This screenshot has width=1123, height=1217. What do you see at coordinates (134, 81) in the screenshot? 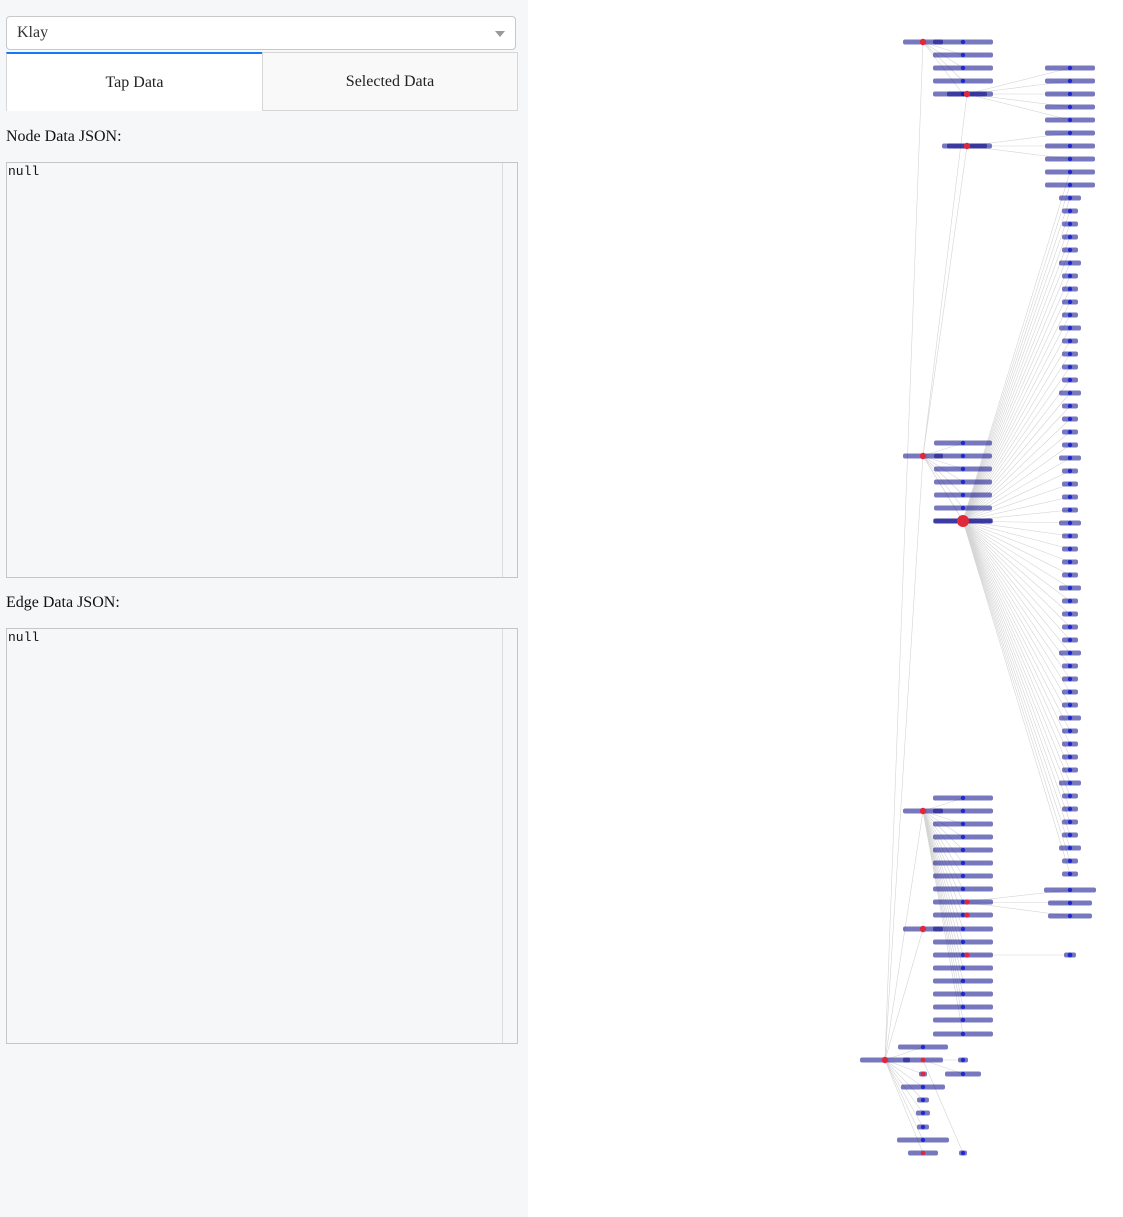
I see `tab-tap-data: Tap Data` at bounding box center [134, 81].